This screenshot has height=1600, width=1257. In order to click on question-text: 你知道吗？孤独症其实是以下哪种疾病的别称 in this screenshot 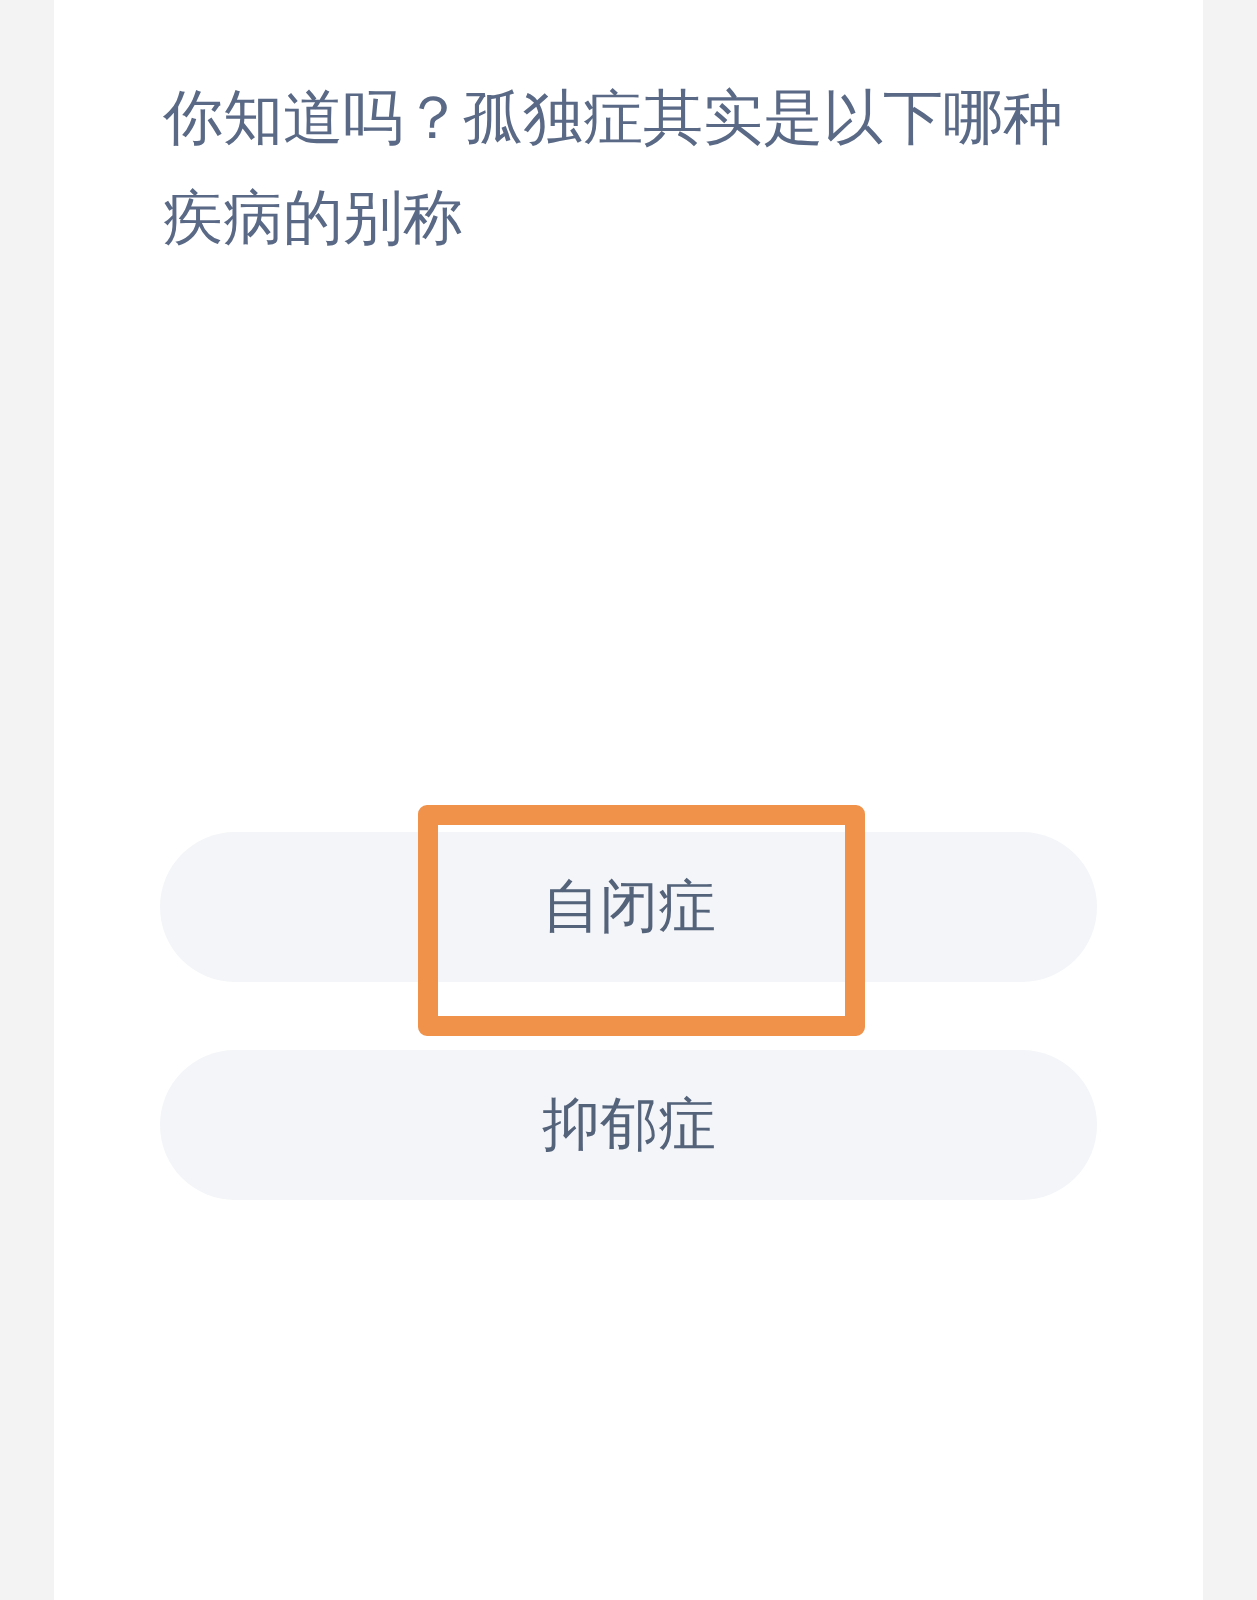, I will do `click(613, 167)`.